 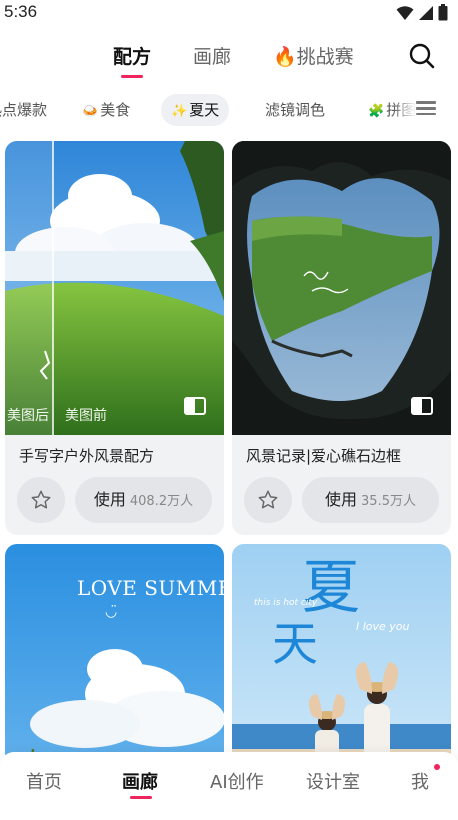 I want to click on wifi-icon, so click(x=405, y=12).